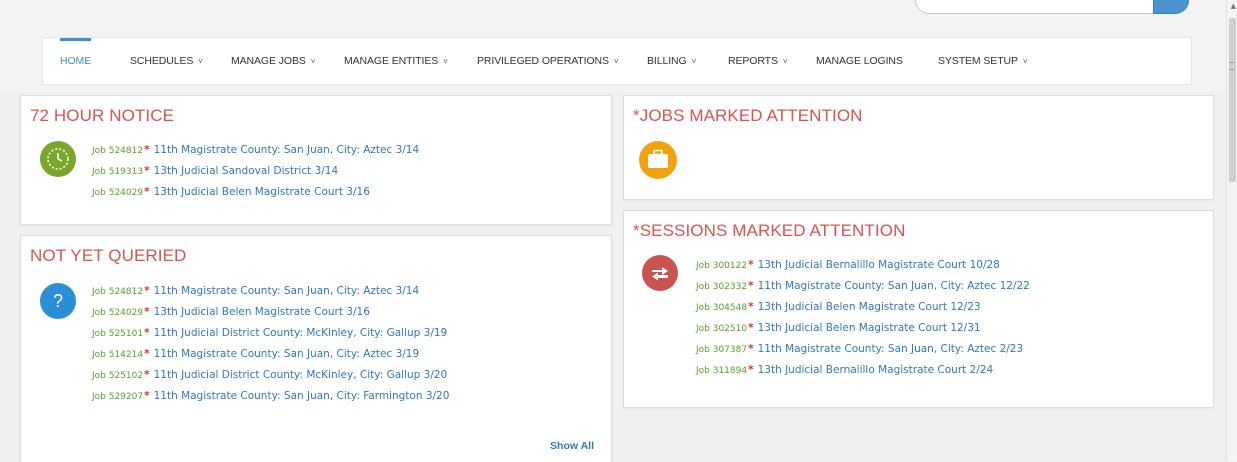 This screenshot has height=462, width=1237. Describe the element at coordinates (721, 371) in the screenshot. I see `job-link: Job 311894` at that location.